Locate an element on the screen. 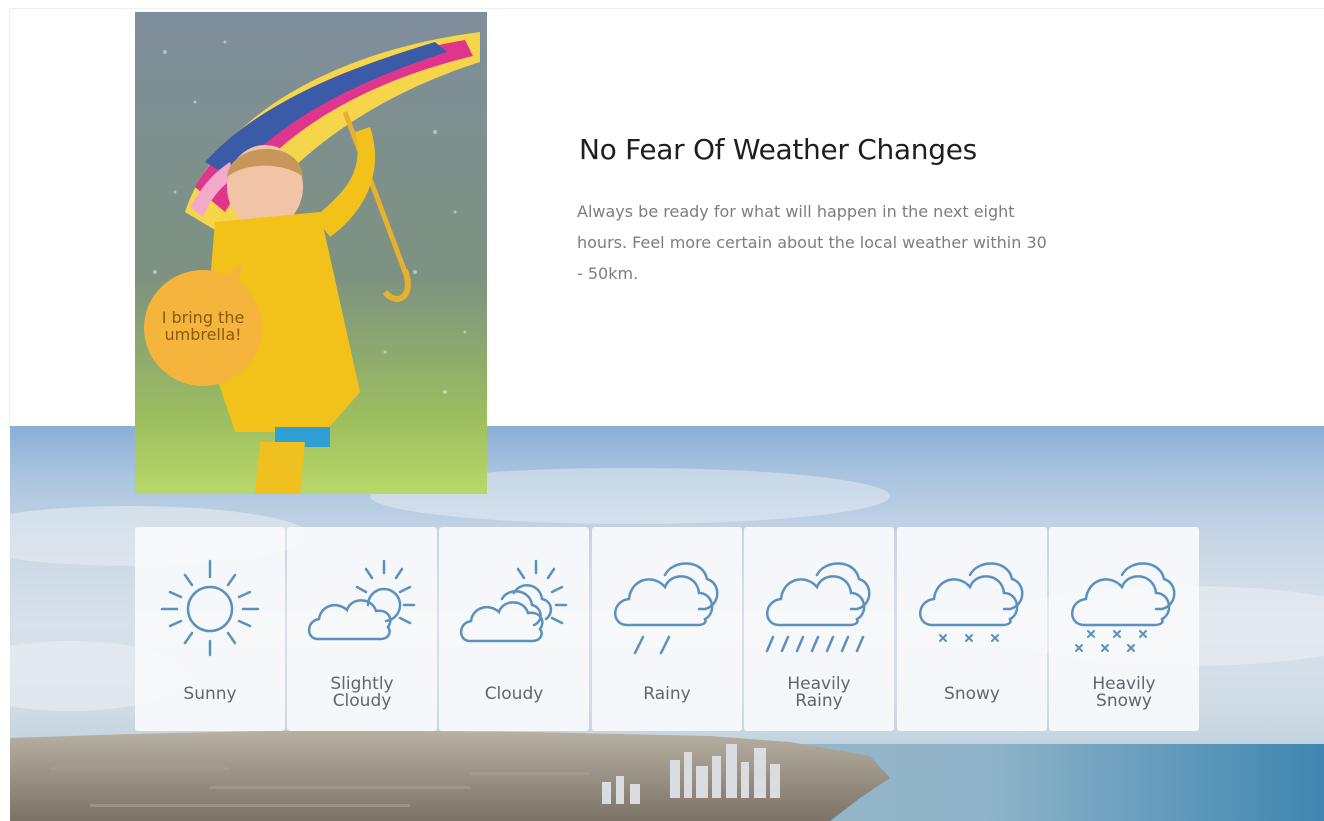  weather-card-heavily-rainy: Heavily Rainy is located at coordinates (819, 629).